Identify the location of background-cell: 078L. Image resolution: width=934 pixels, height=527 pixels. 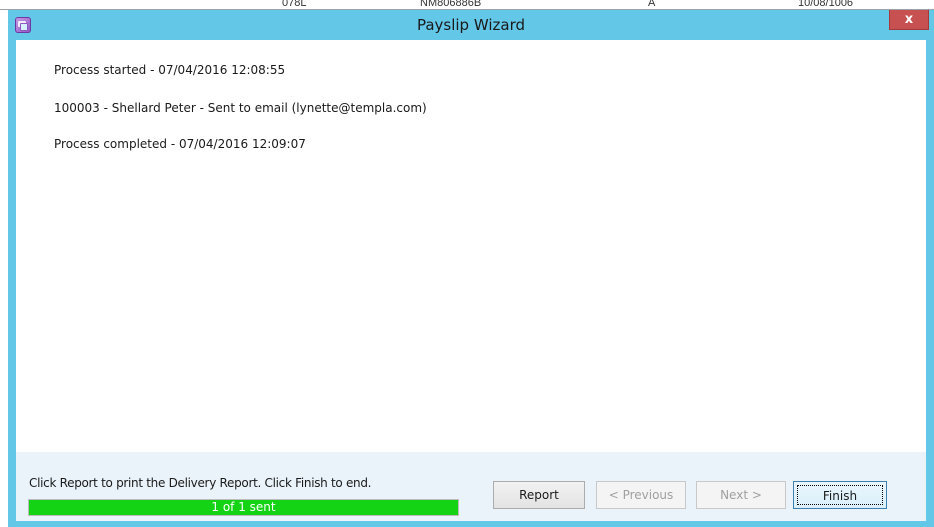
(294, 4).